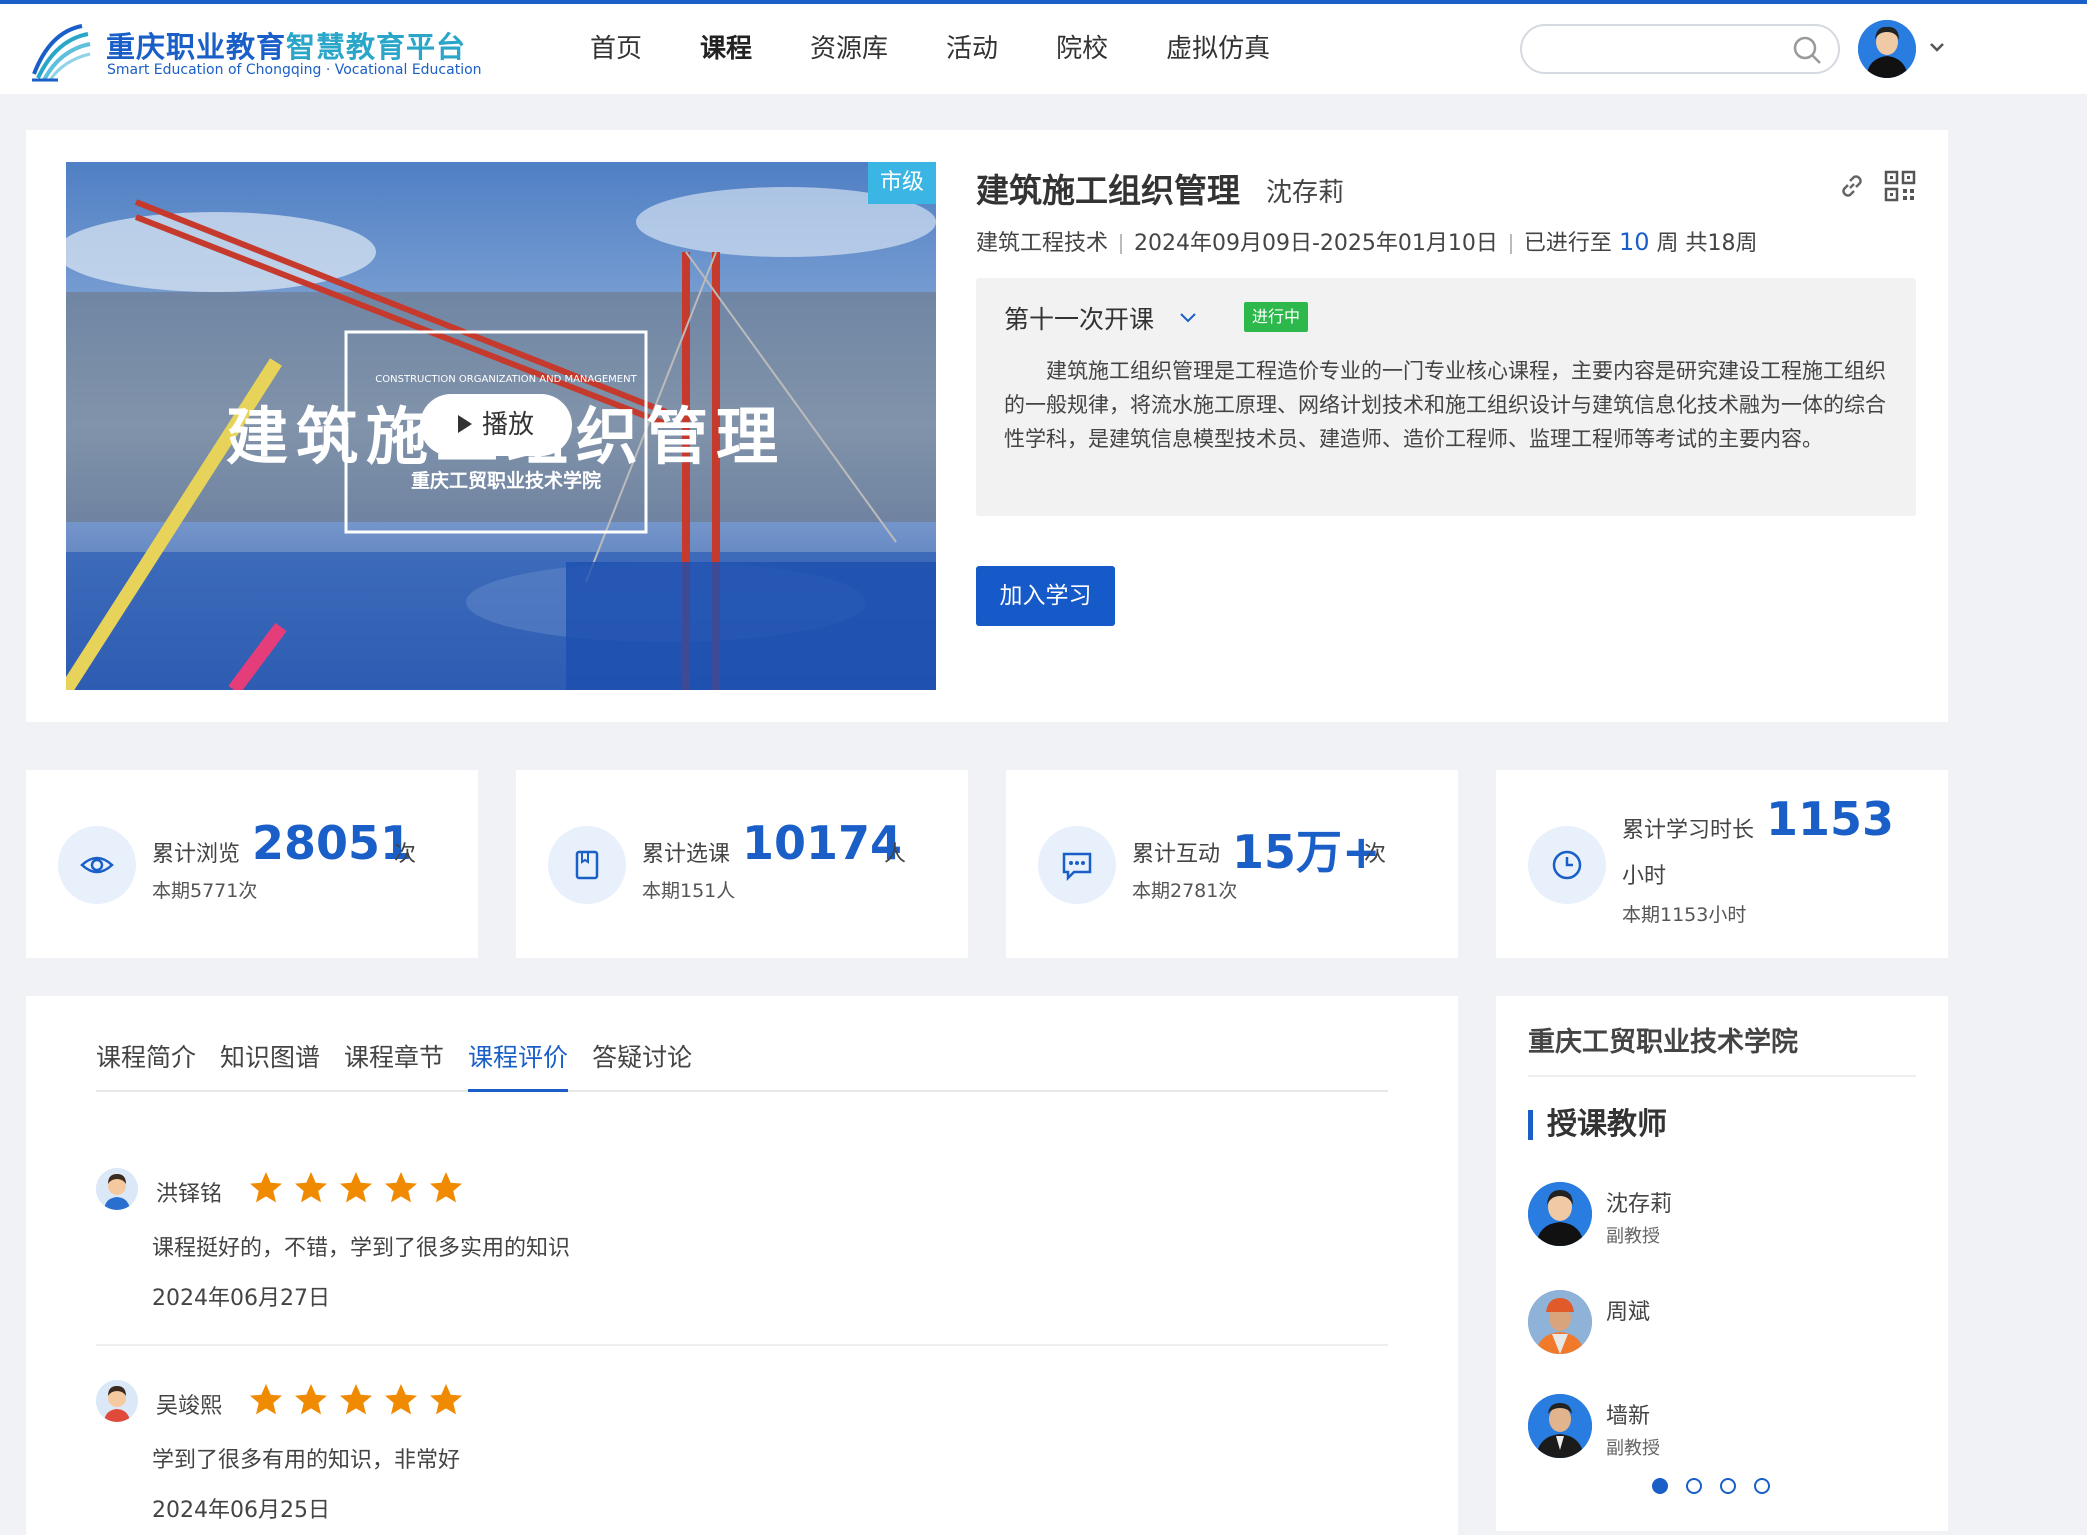 The width and height of the screenshot is (2087, 1535). What do you see at coordinates (1887, 49) in the screenshot?
I see `user-avatar` at bounding box center [1887, 49].